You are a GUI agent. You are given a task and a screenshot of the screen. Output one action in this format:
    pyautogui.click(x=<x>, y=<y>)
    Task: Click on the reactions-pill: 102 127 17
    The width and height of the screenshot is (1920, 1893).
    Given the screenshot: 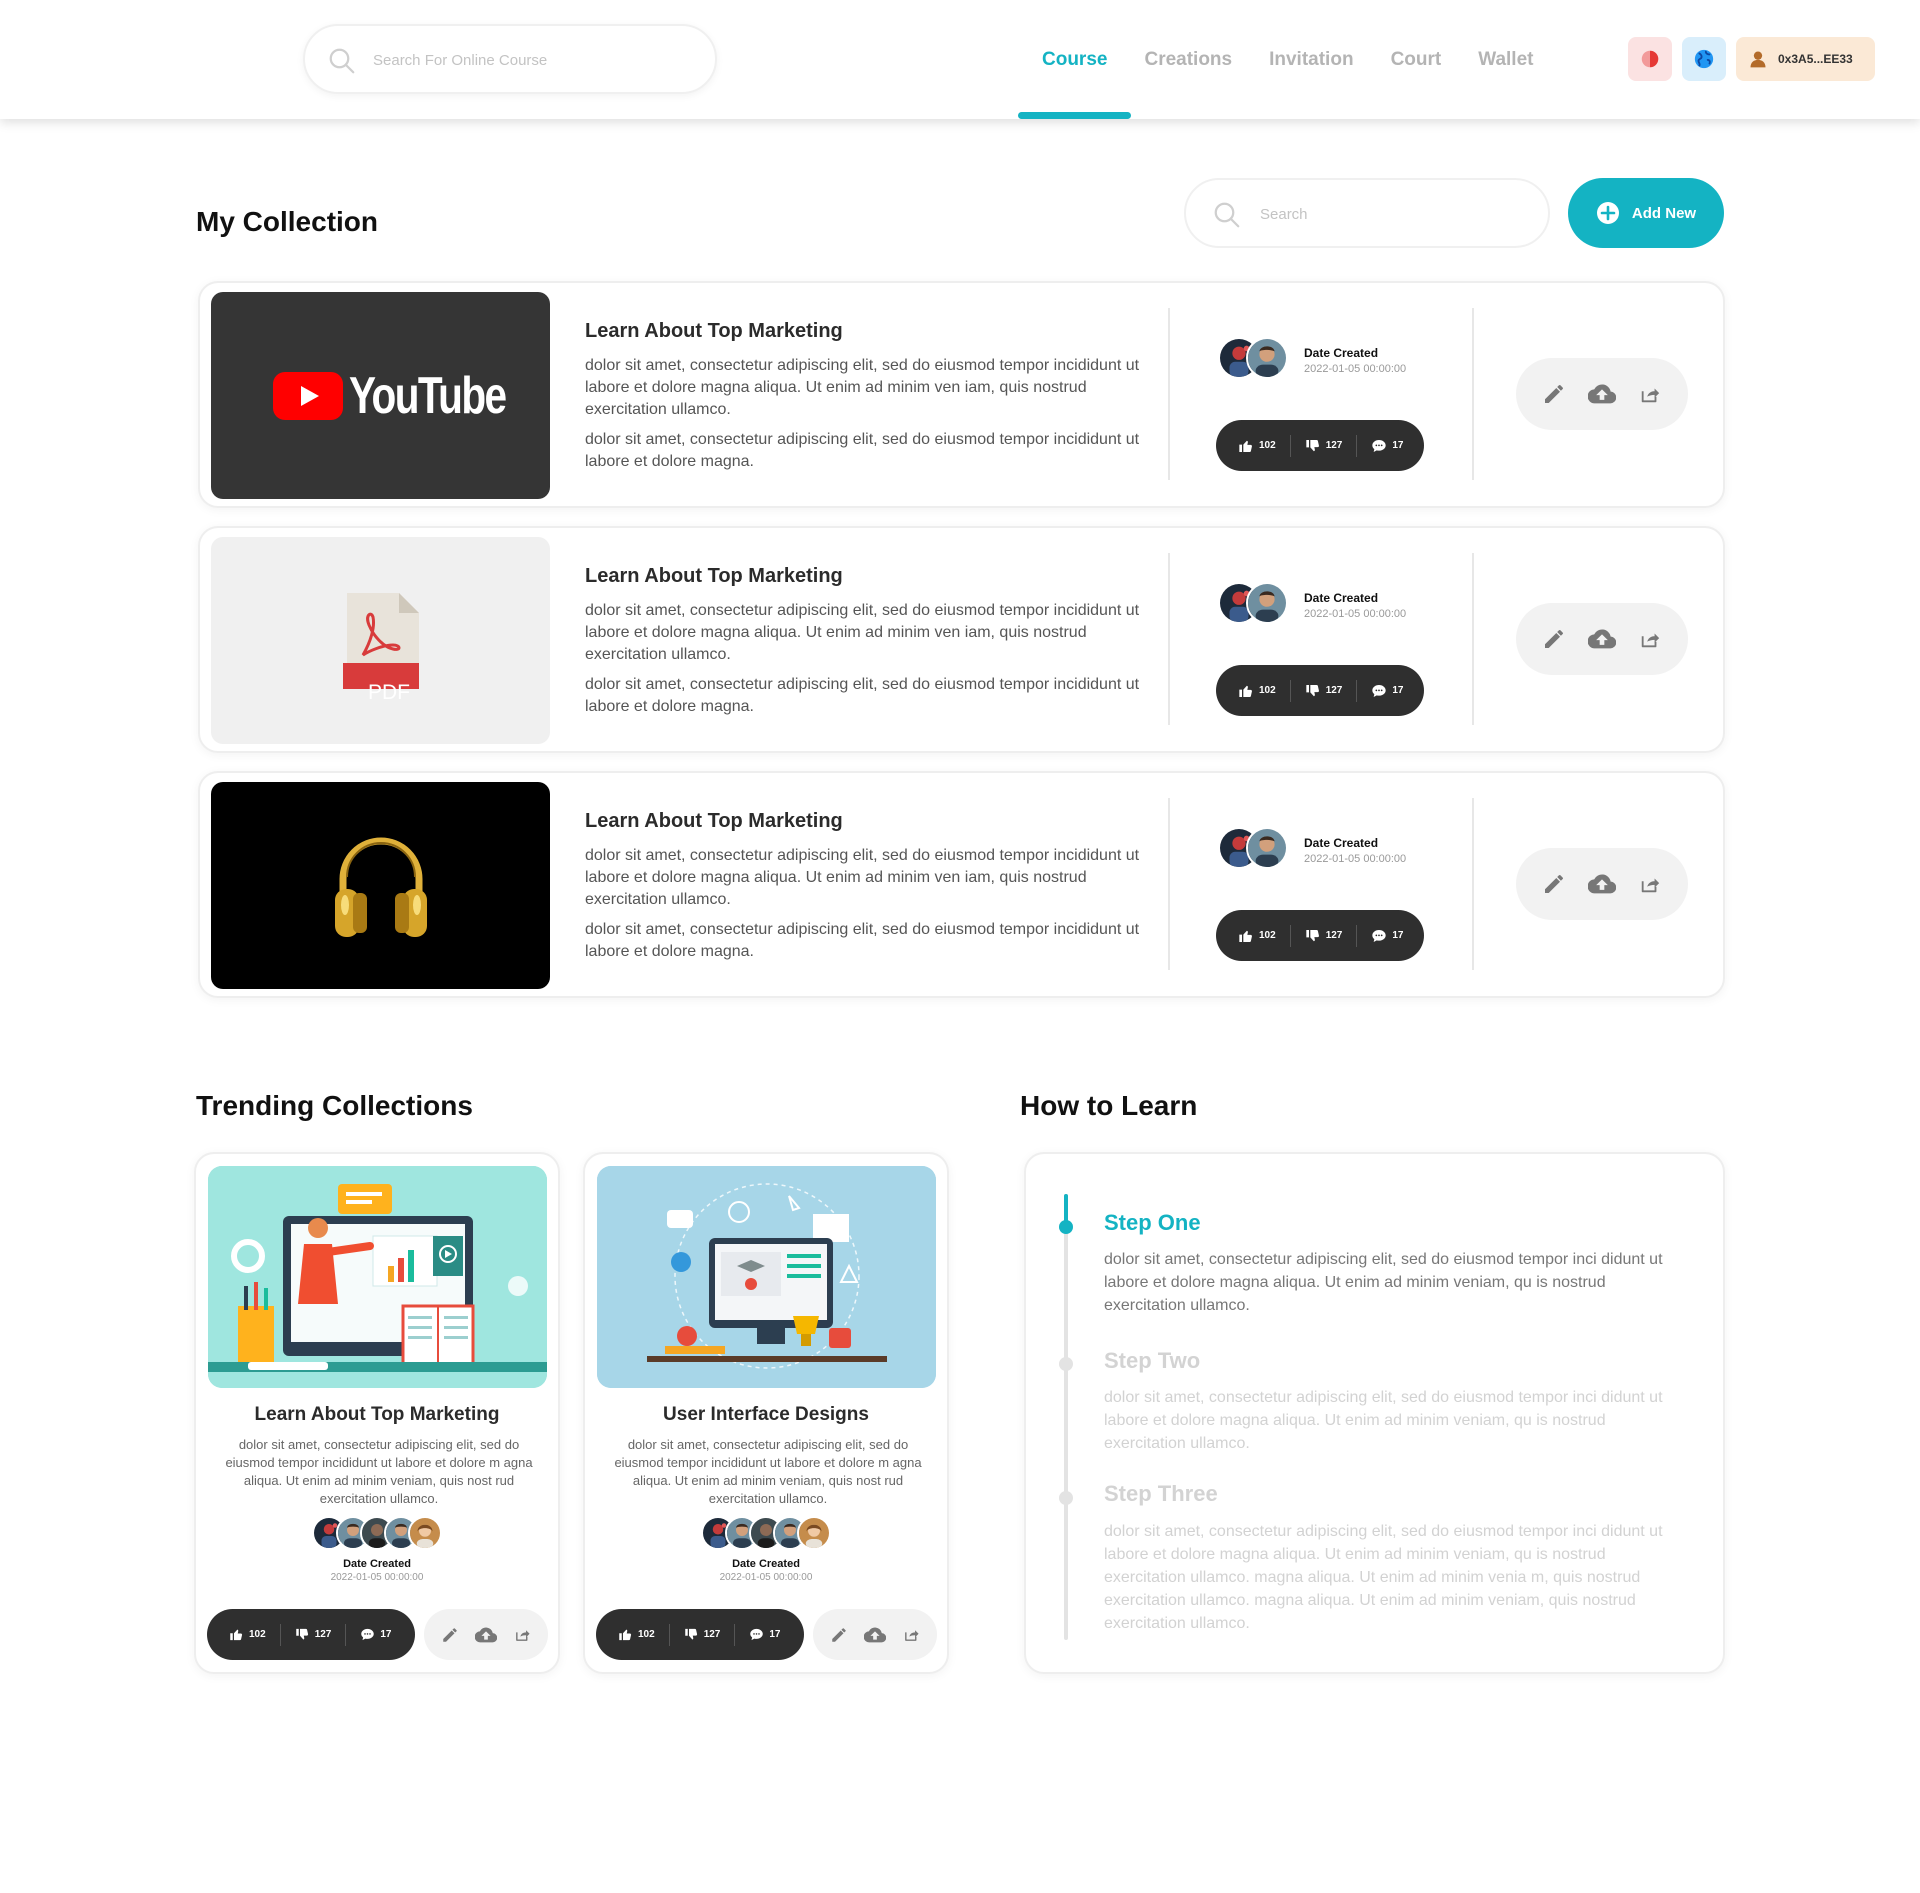 What is the action you would take?
    pyautogui.click(x=1320, y=690)
    